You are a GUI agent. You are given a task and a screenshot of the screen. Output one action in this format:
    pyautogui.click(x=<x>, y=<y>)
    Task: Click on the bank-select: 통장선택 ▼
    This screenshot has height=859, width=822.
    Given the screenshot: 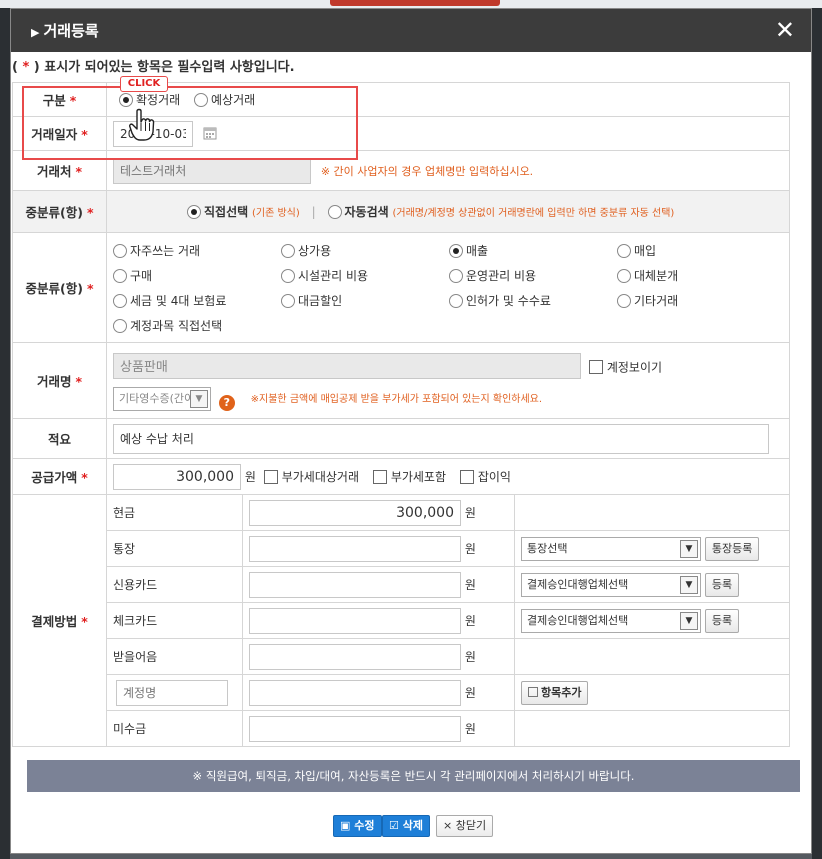 What is the action you would take?
    pyautogui.click(x=611, y=548)
    